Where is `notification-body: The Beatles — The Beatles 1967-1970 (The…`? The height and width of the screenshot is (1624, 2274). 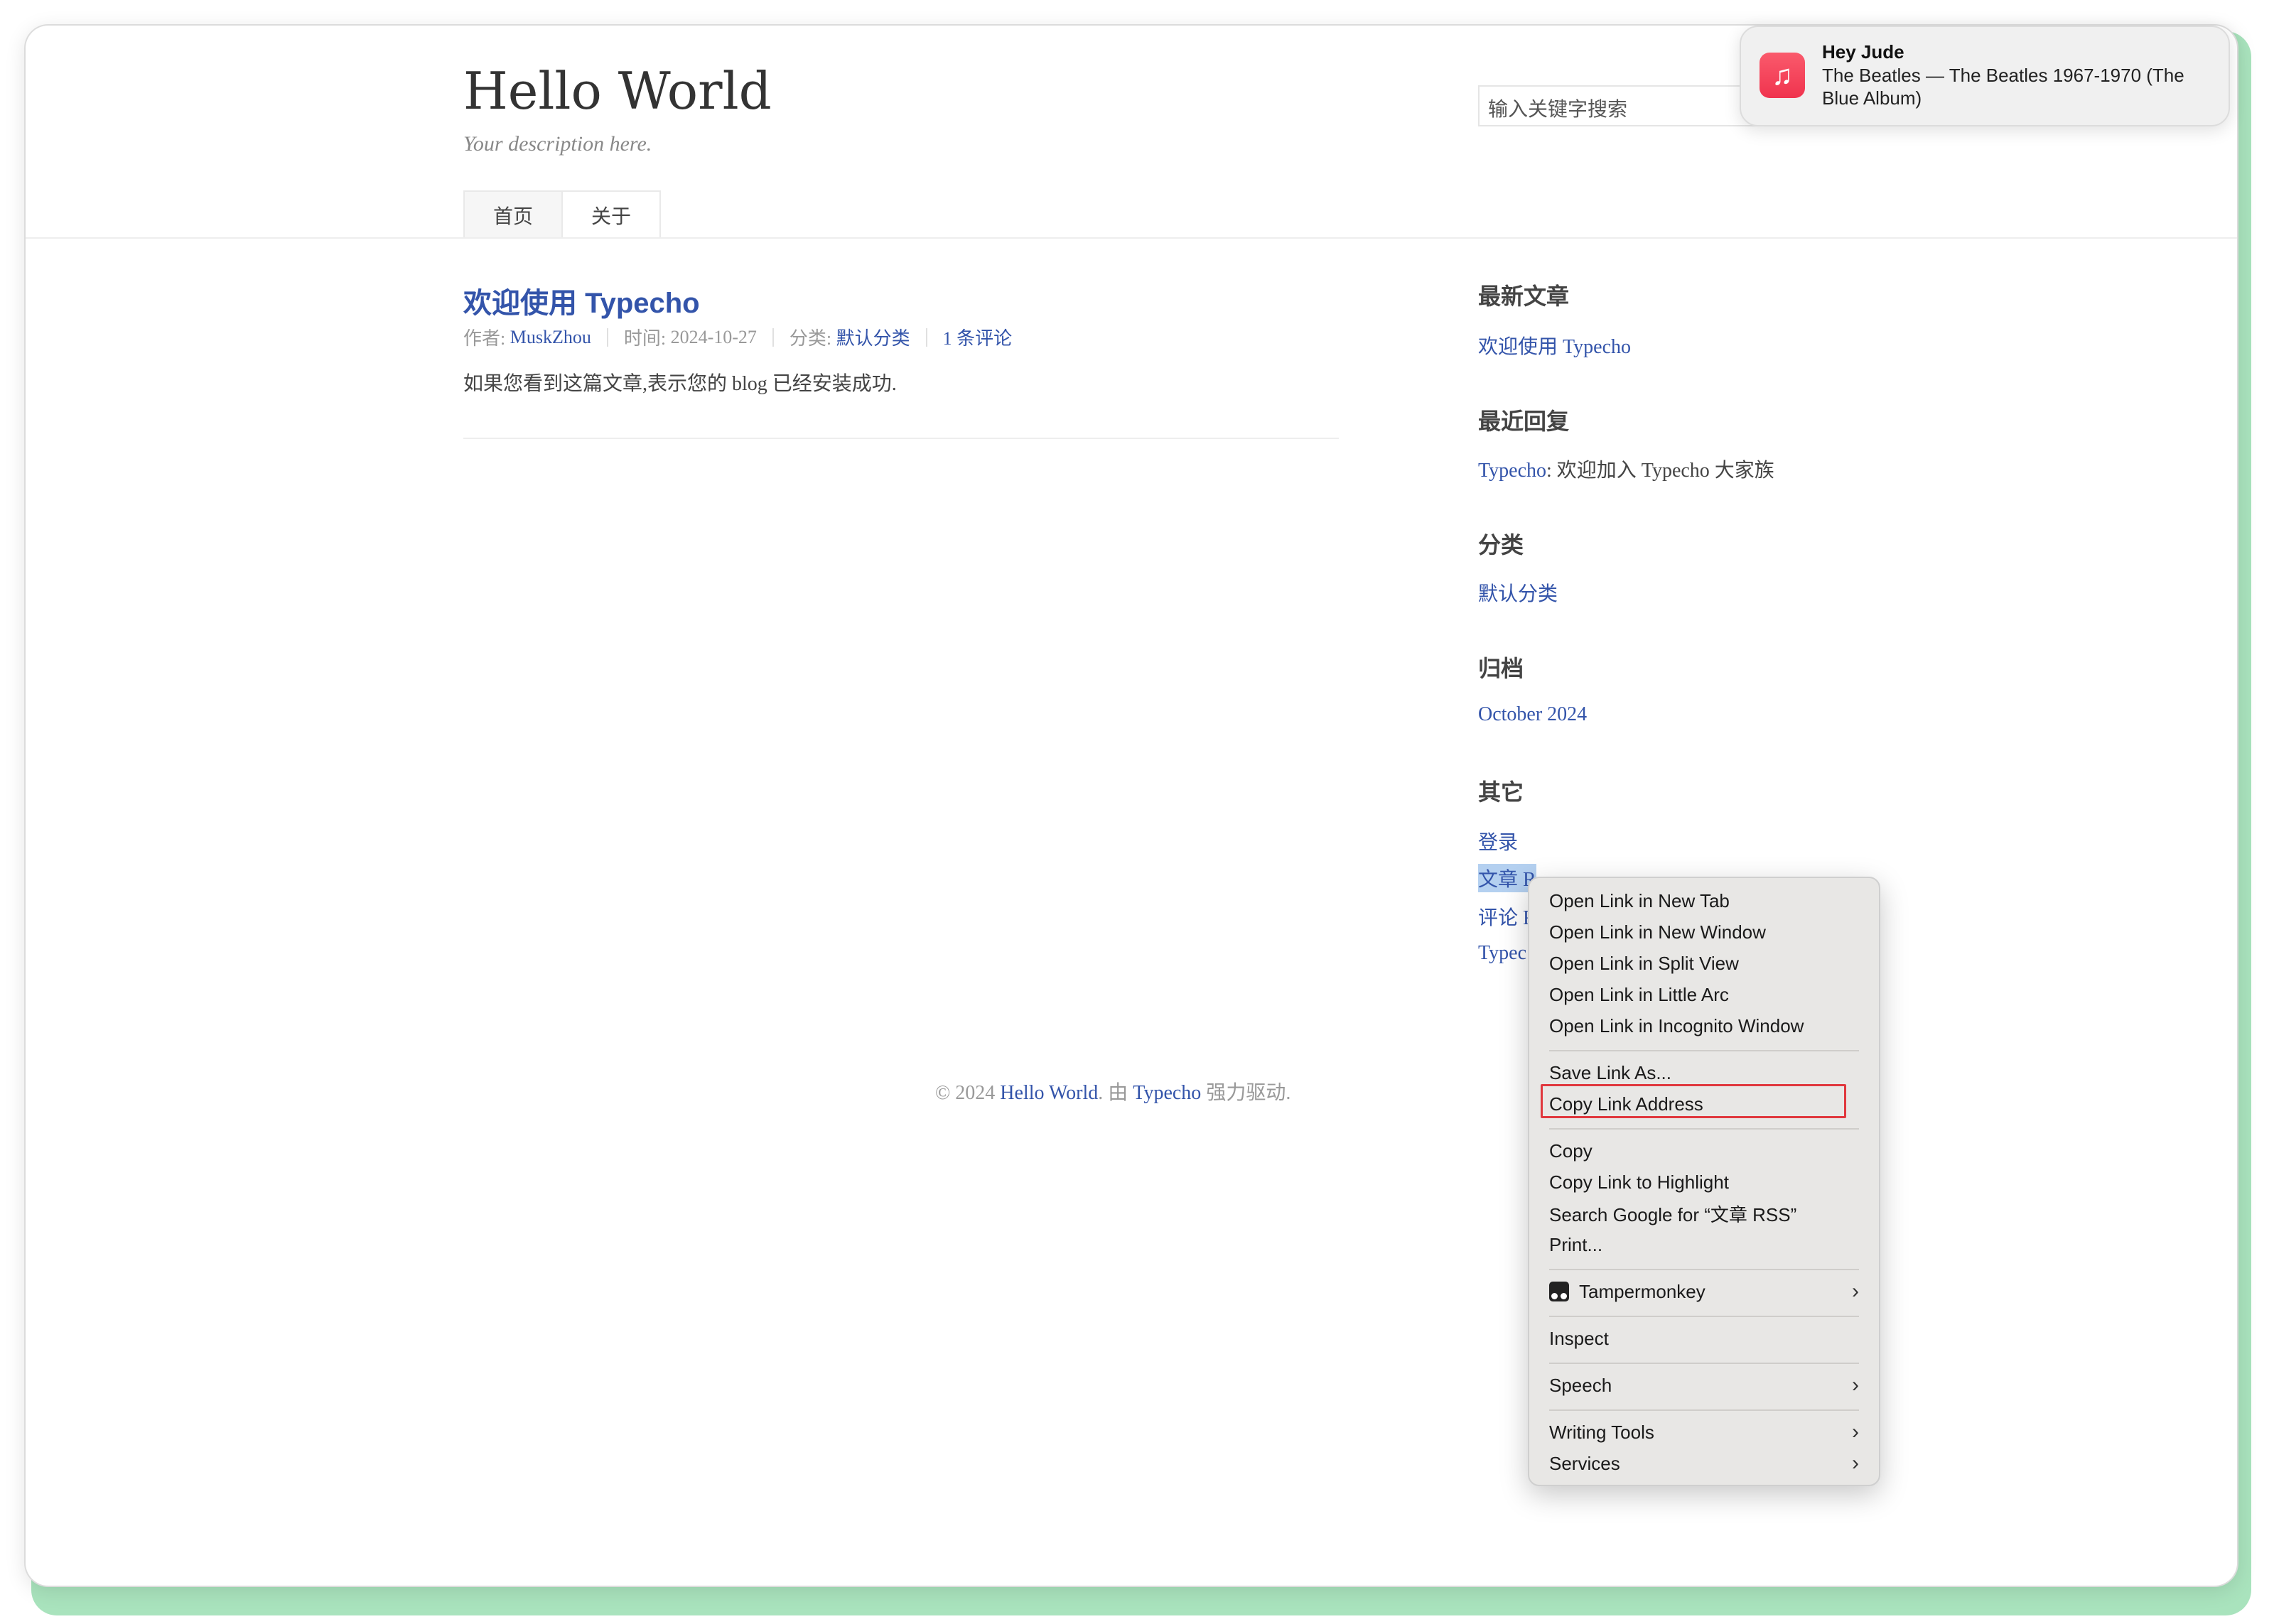
notification-body: The Beatles — The Beatles 1967-1970 (The… is located at coordinates (2003, 87).